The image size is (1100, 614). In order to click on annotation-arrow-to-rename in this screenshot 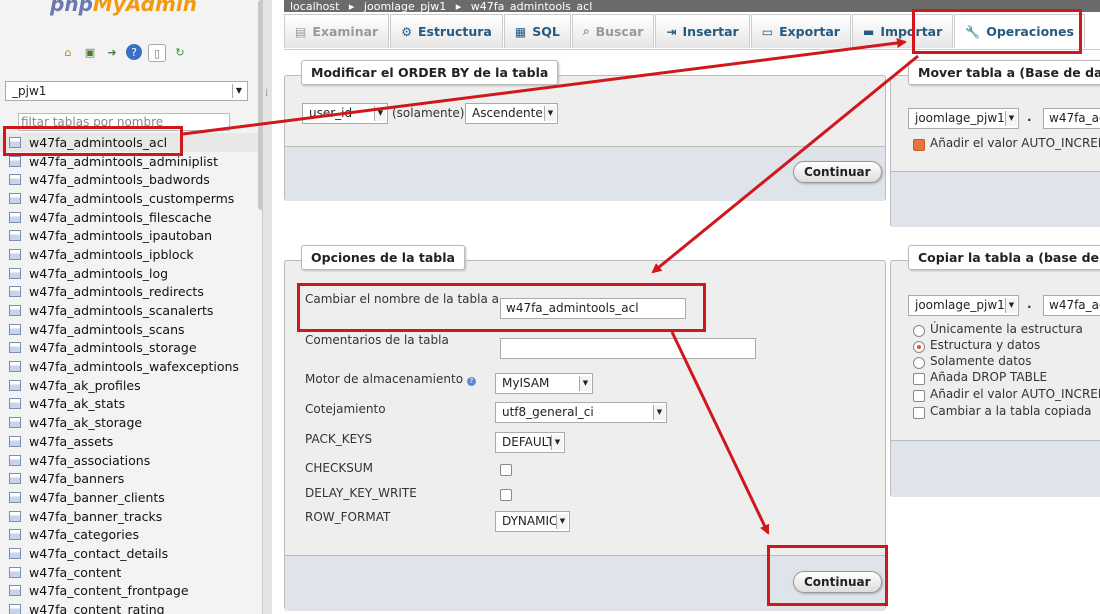, I will do `click(785, 164)`.